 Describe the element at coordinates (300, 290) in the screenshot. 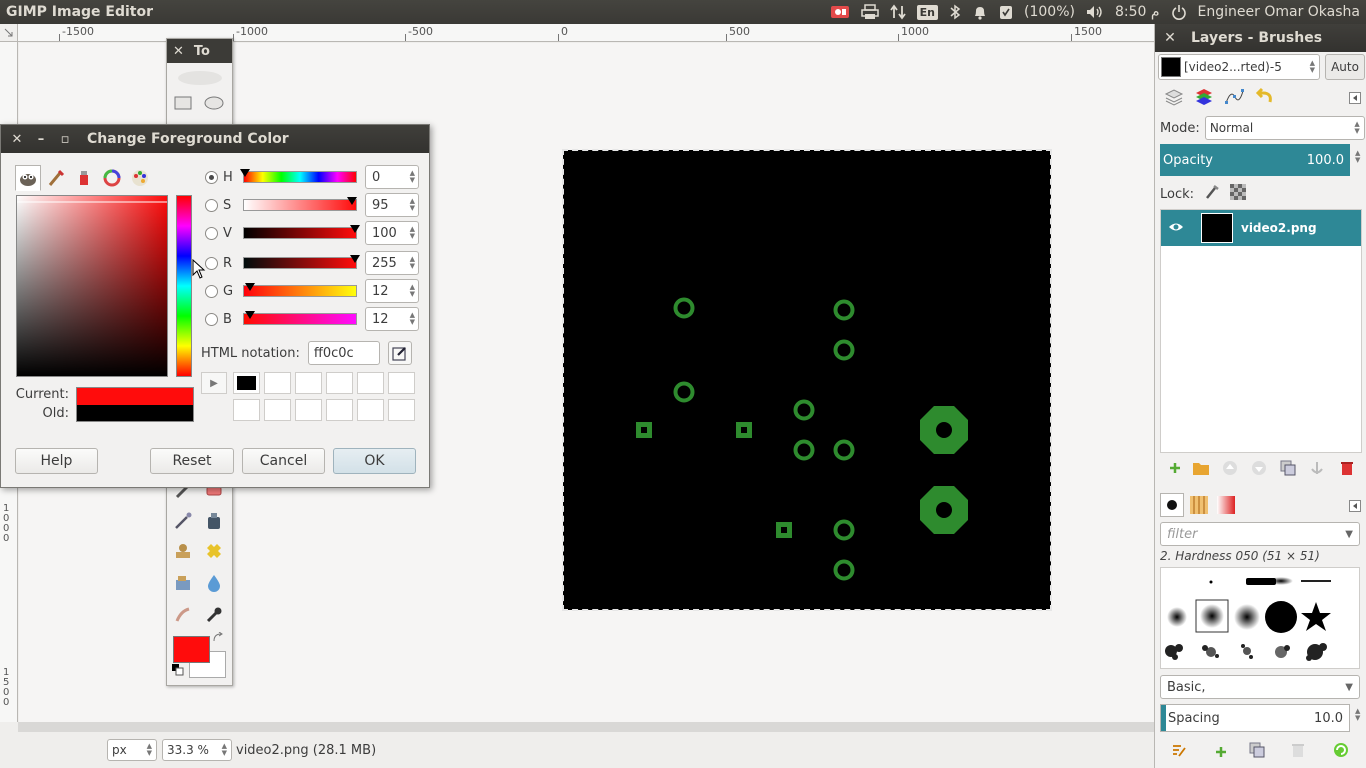

I see `green-slider` at that location.